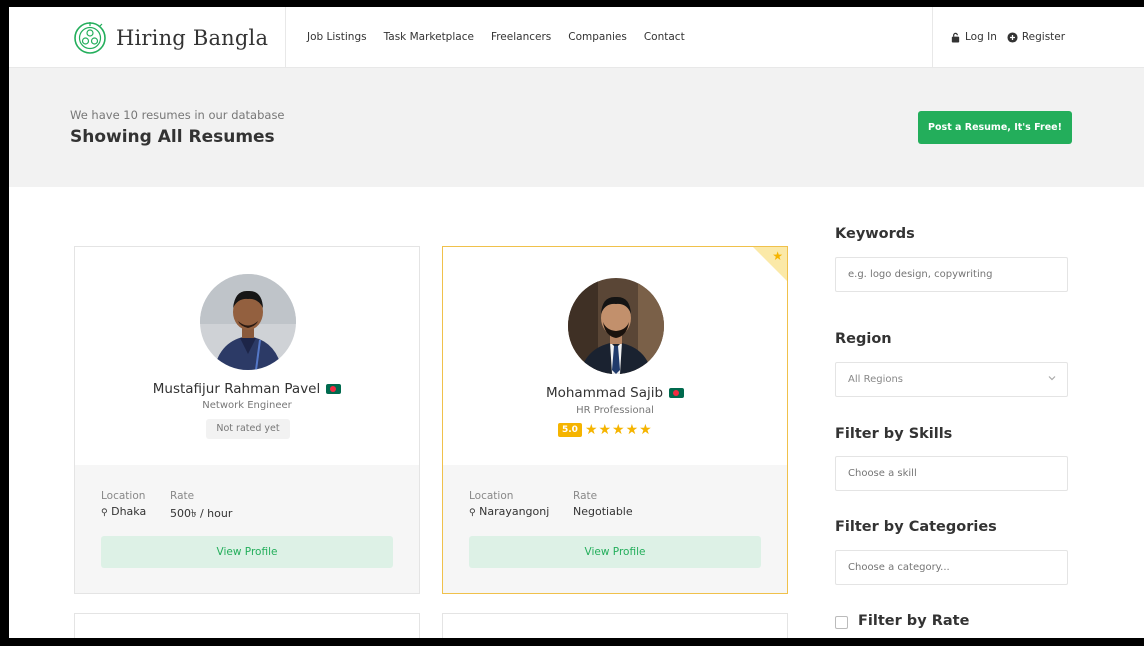 The height and width of the screenshot is (646, 1144). I want to click on logo: Hiring Bangla, so click(170, 38).